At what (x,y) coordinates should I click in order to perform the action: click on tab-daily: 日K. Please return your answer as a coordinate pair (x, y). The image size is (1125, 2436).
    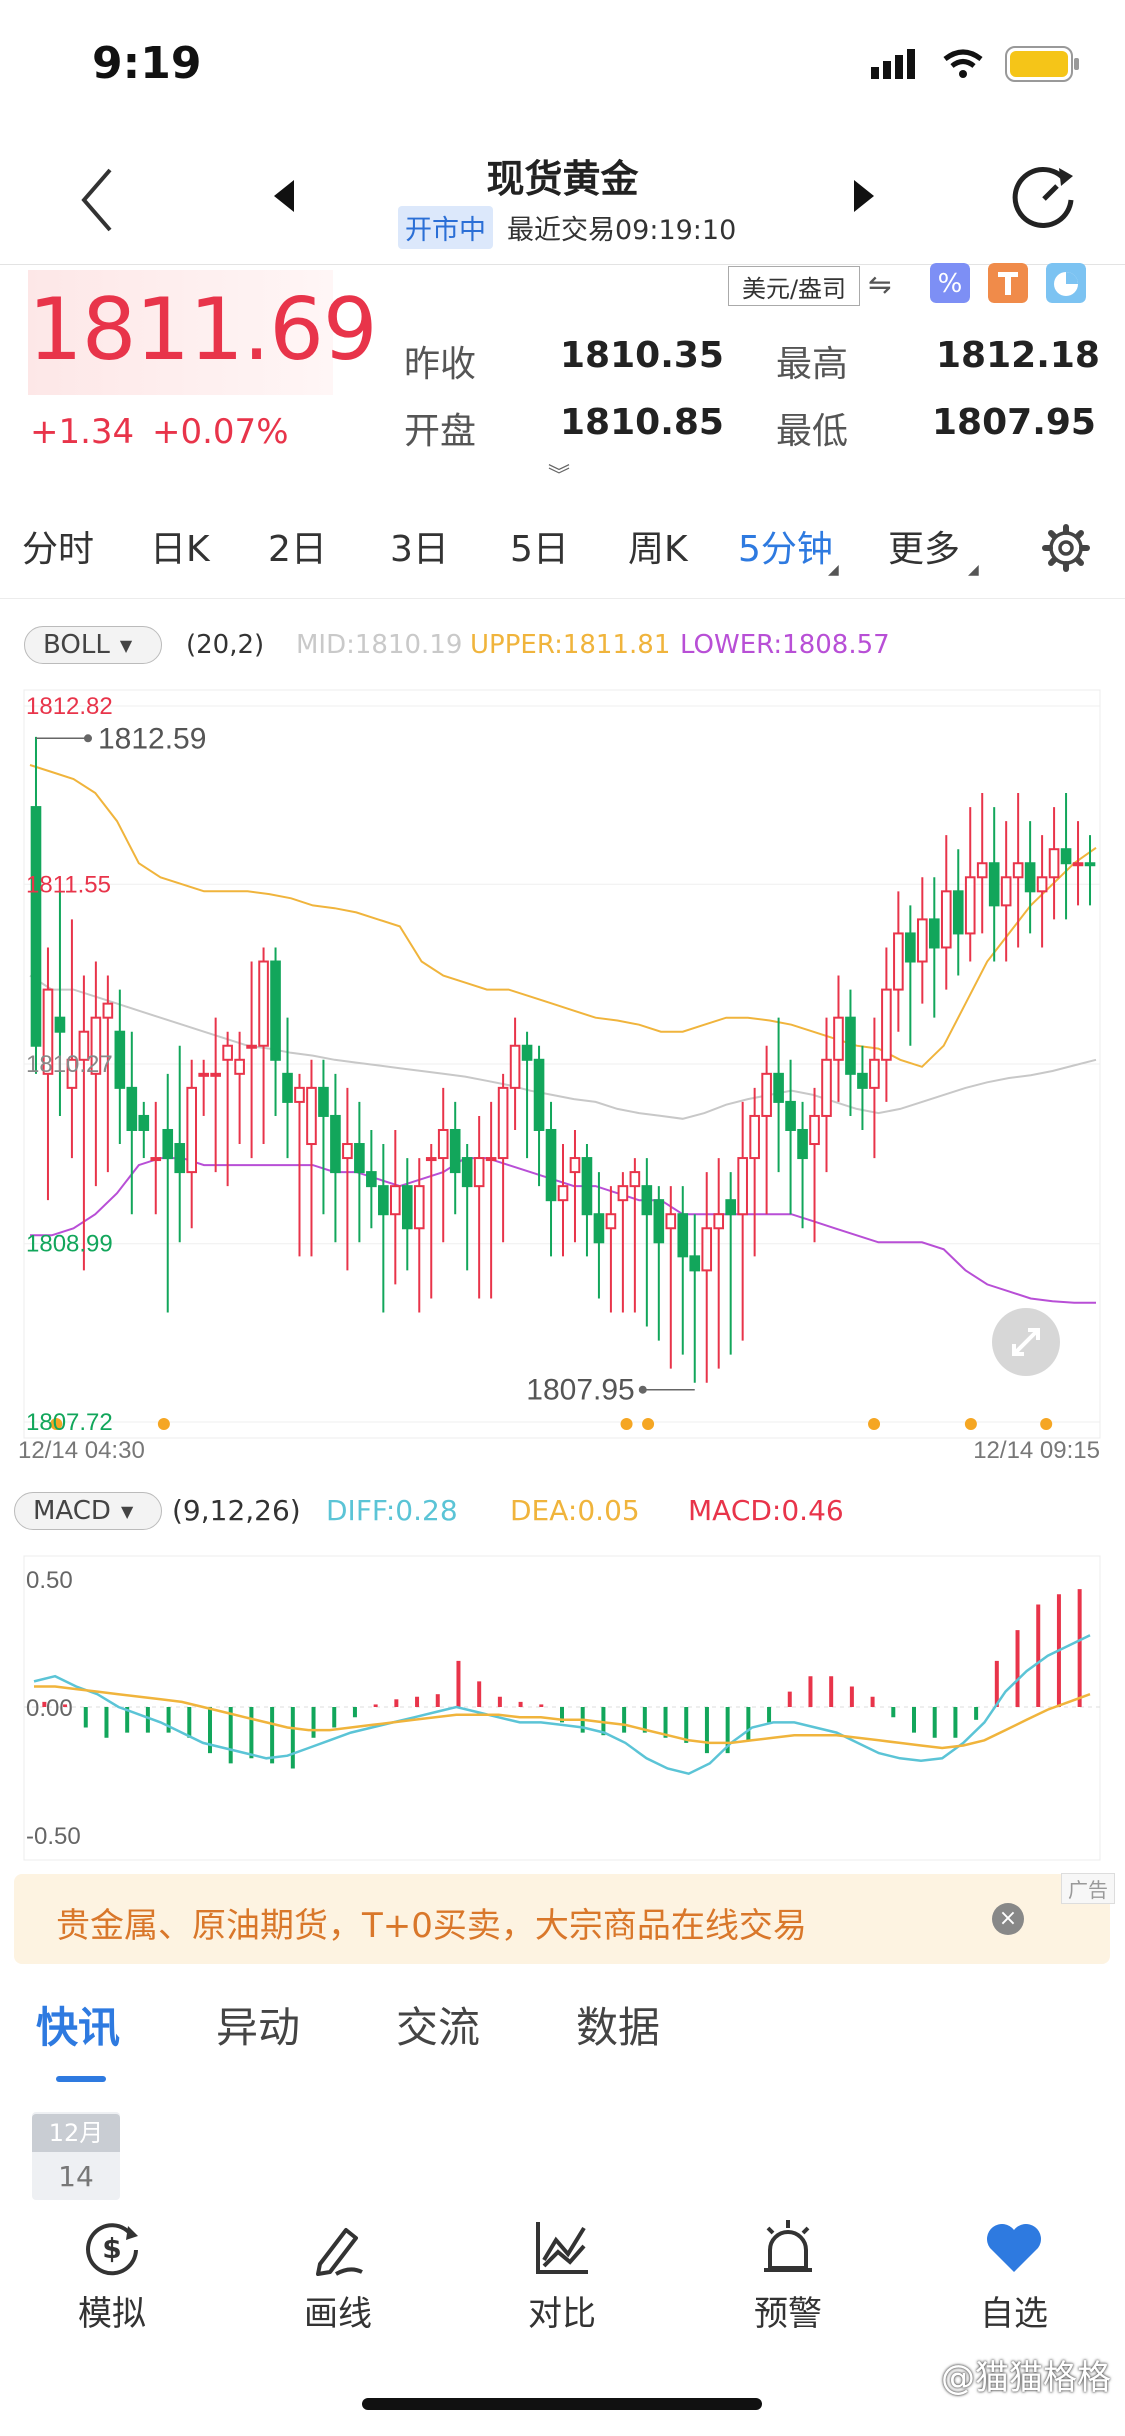
    Looking at the image, I should click on (180, 546).